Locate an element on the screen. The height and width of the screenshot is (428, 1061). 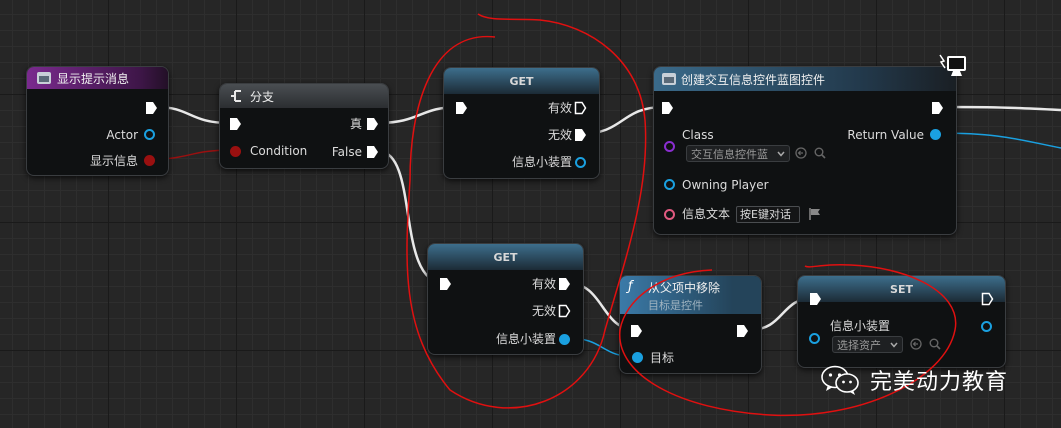
actor-pin-label: Actor is located at coordinates (122, 135).